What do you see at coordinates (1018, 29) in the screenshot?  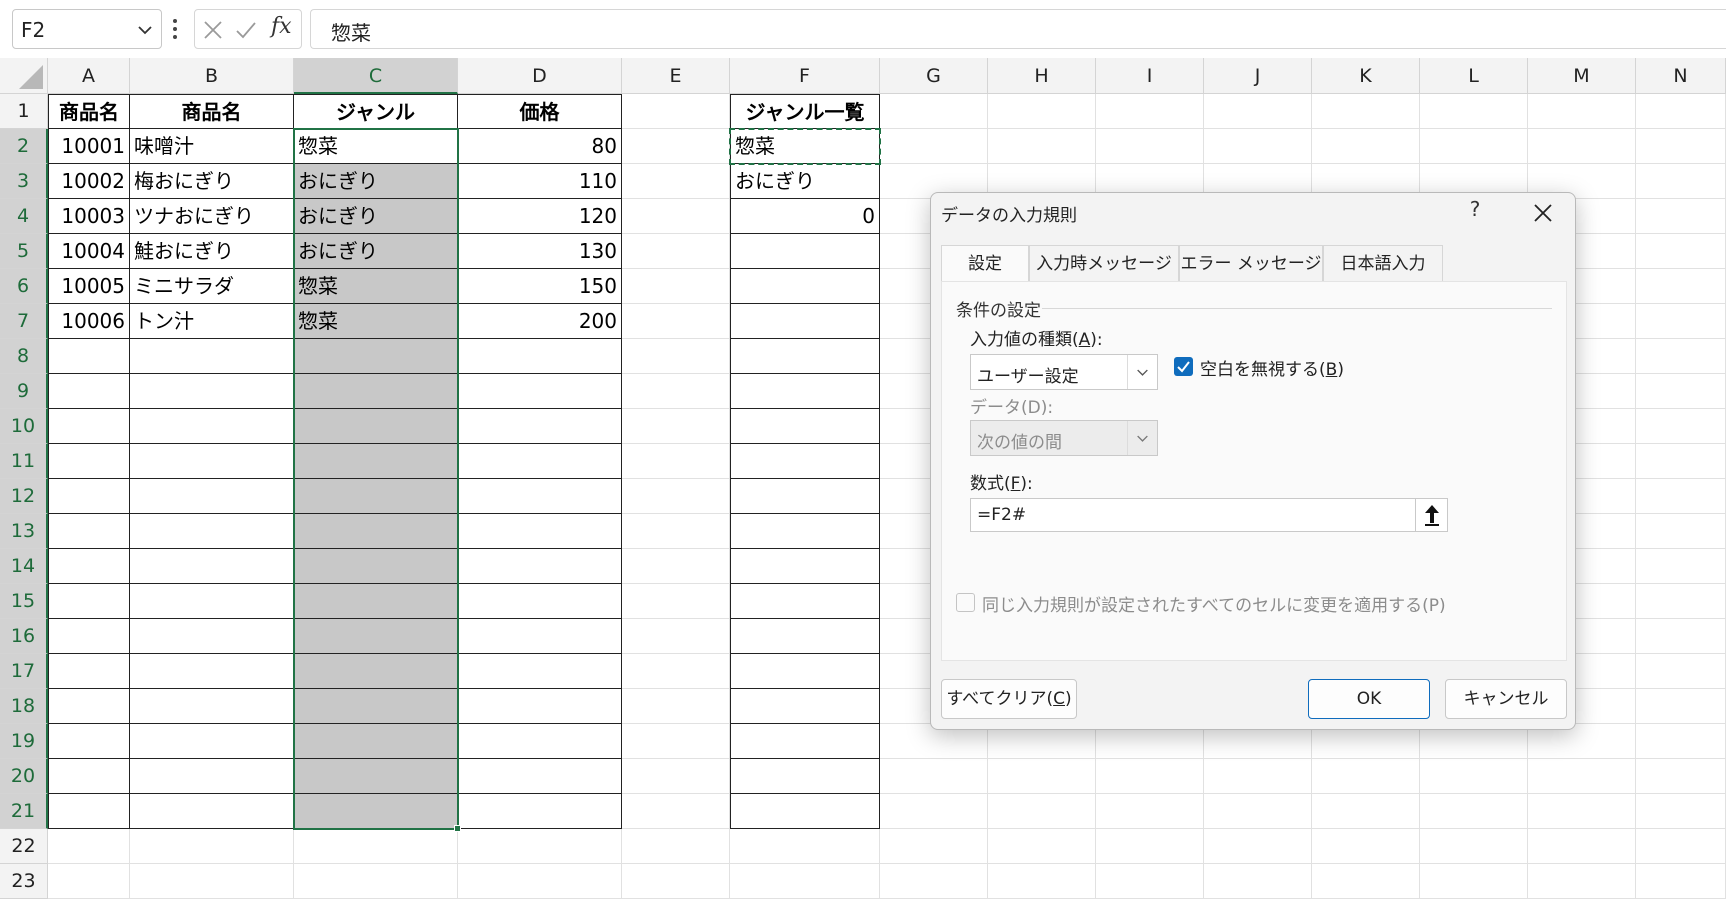 I see `formula-input: 惣菜` at bounding box center [1018, 29].